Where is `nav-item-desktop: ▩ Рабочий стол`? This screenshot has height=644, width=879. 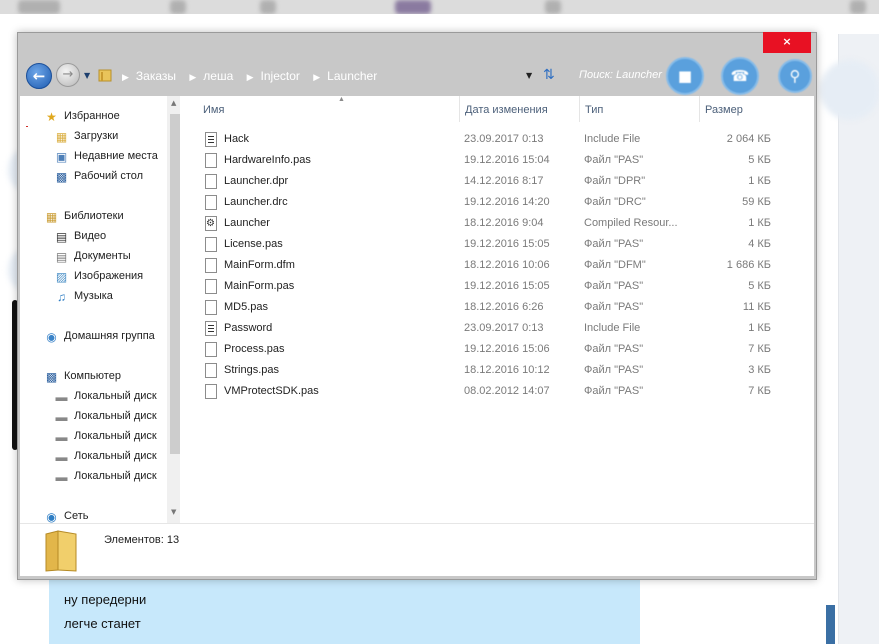 nav-item-desktop: ▩ Рабочий стол is located at coordinates (95, 177).